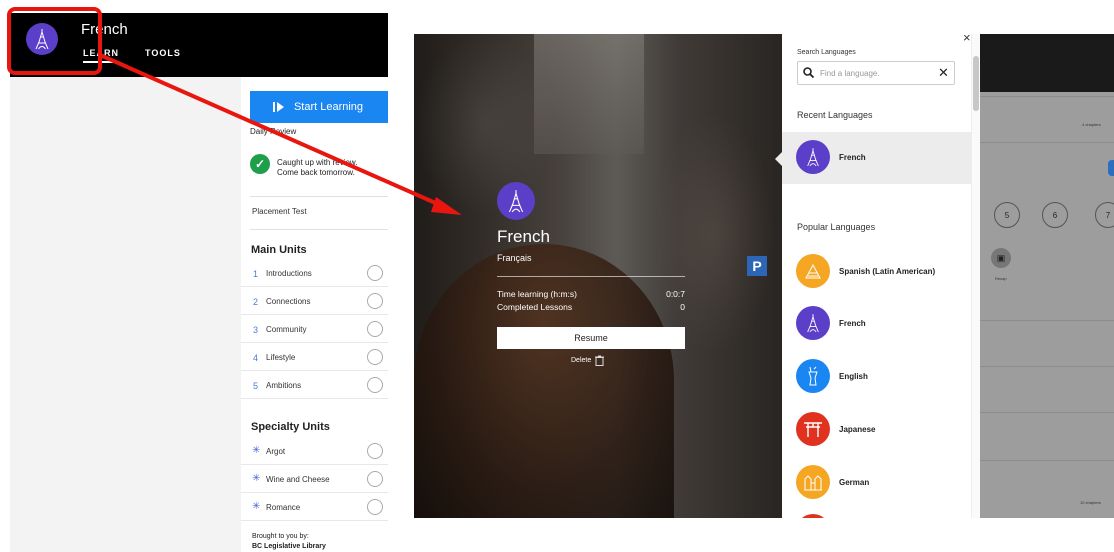  What do you see at coordinates (857, 429) in the screenshot?
I see `language-name: Japanese` at bounding box center [857, 429].